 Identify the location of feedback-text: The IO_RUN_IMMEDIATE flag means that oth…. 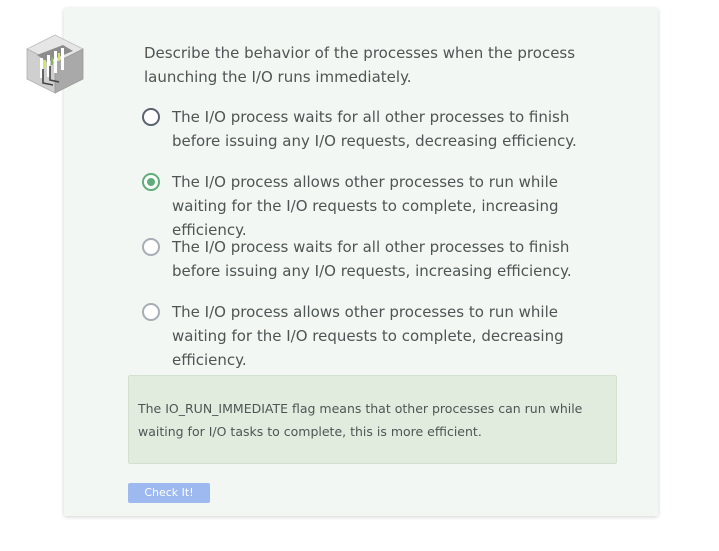
(360, 420).